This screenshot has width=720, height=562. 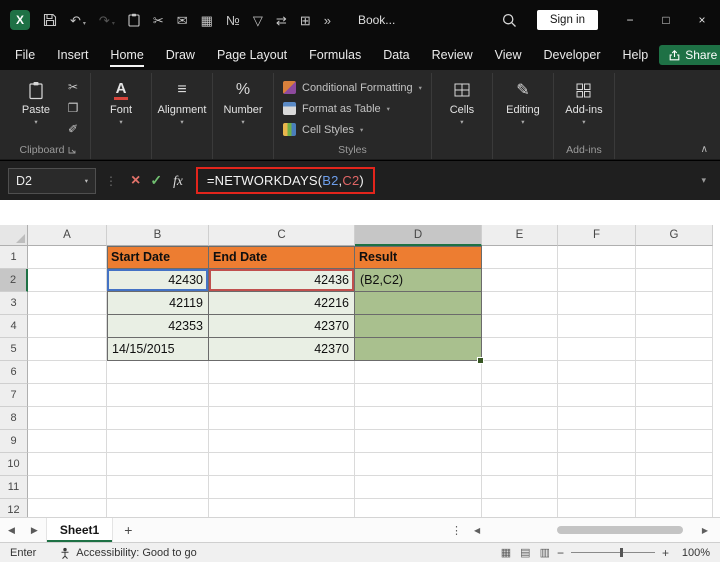 What do you see at coordinates (158, 303) in the screenshot?
I see `cell-B3: 42119` at bounding box center [158, 303].